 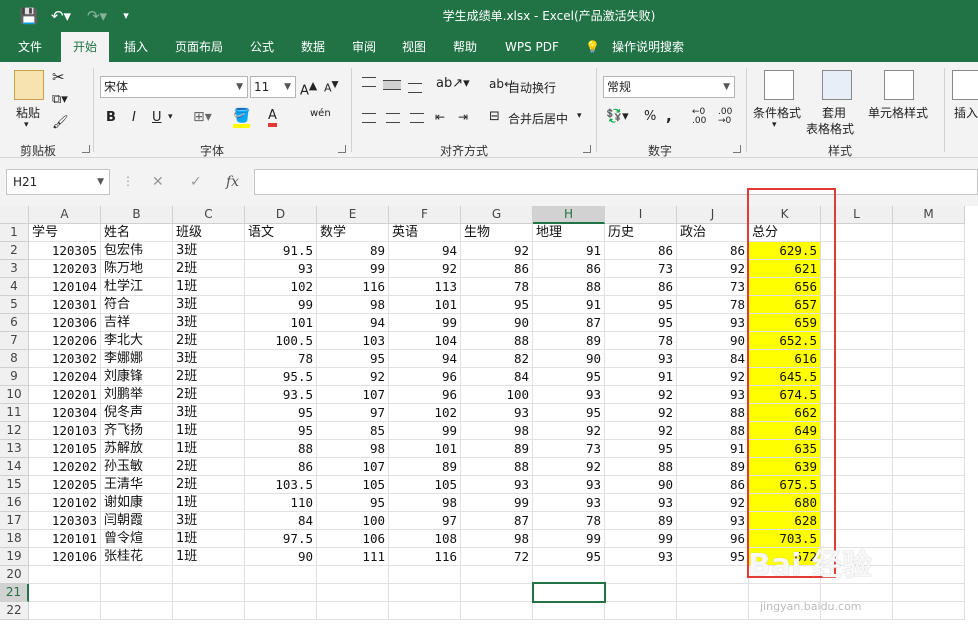 I want to click on cell-f13: 101, so click(x=425, y=449).